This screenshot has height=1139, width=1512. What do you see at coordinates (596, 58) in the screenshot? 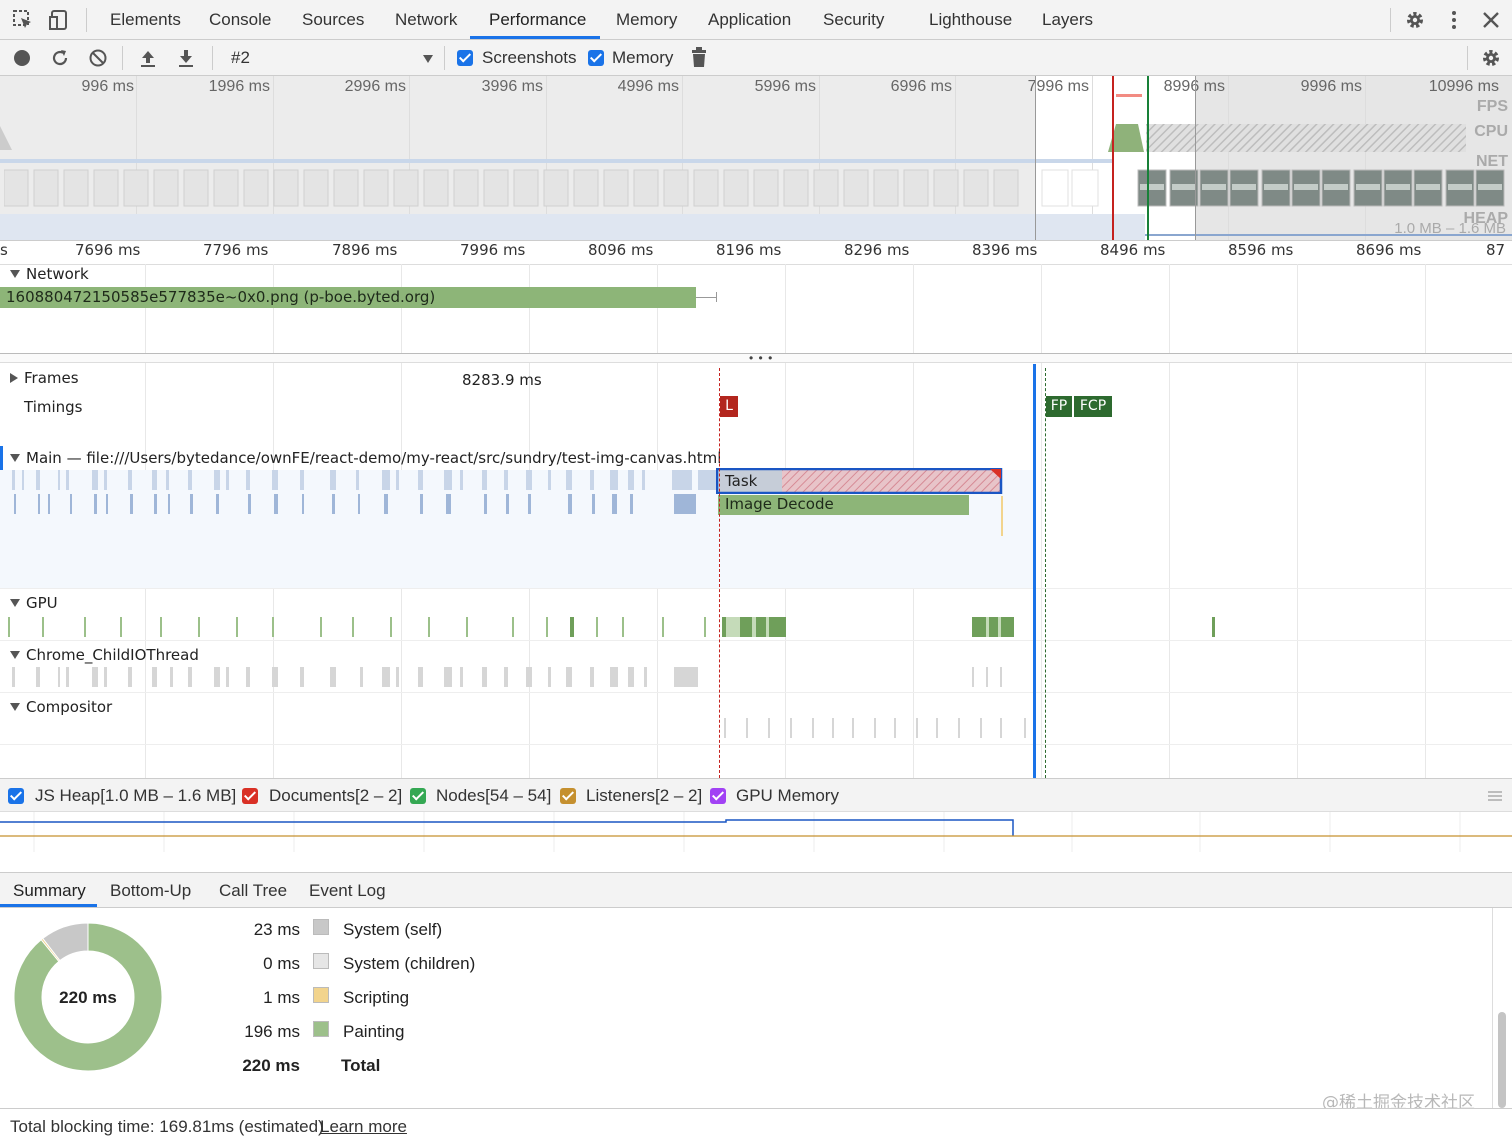
I see `memory-checkbox` at bounding box center [596, 58].